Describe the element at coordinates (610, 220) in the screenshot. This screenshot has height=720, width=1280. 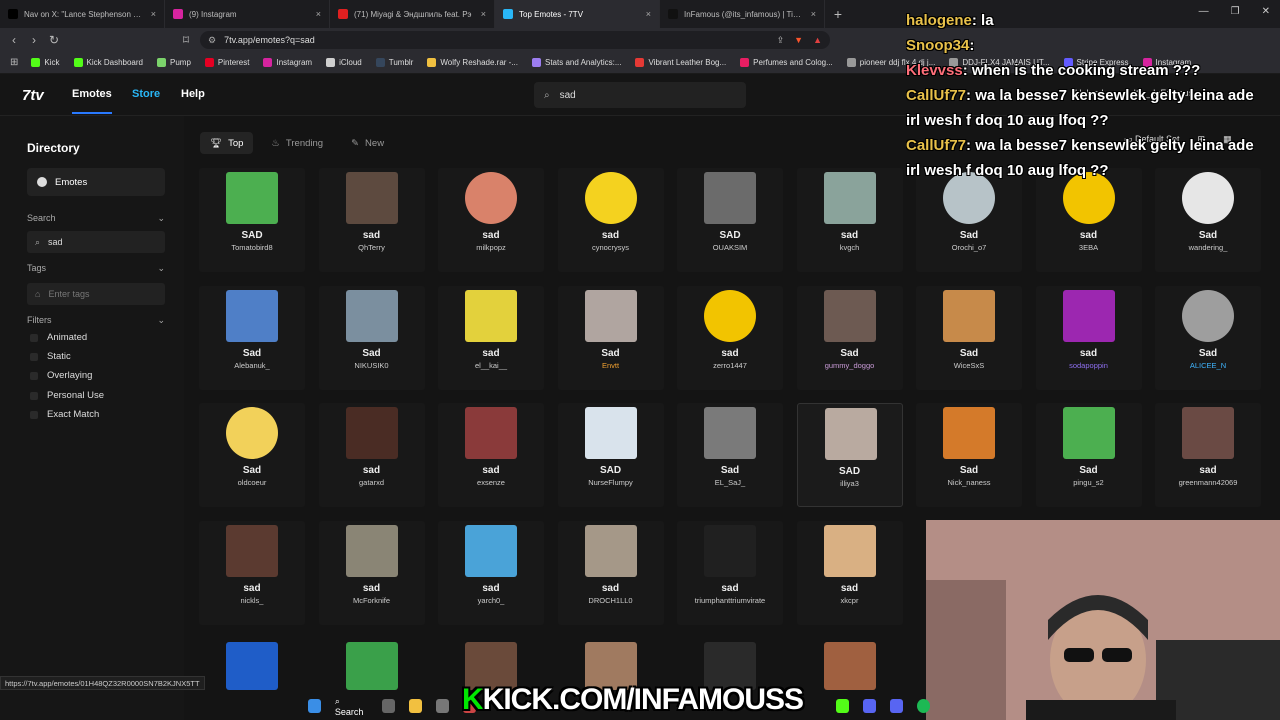
I see `emote-card: sad cynocrysys` at that location.